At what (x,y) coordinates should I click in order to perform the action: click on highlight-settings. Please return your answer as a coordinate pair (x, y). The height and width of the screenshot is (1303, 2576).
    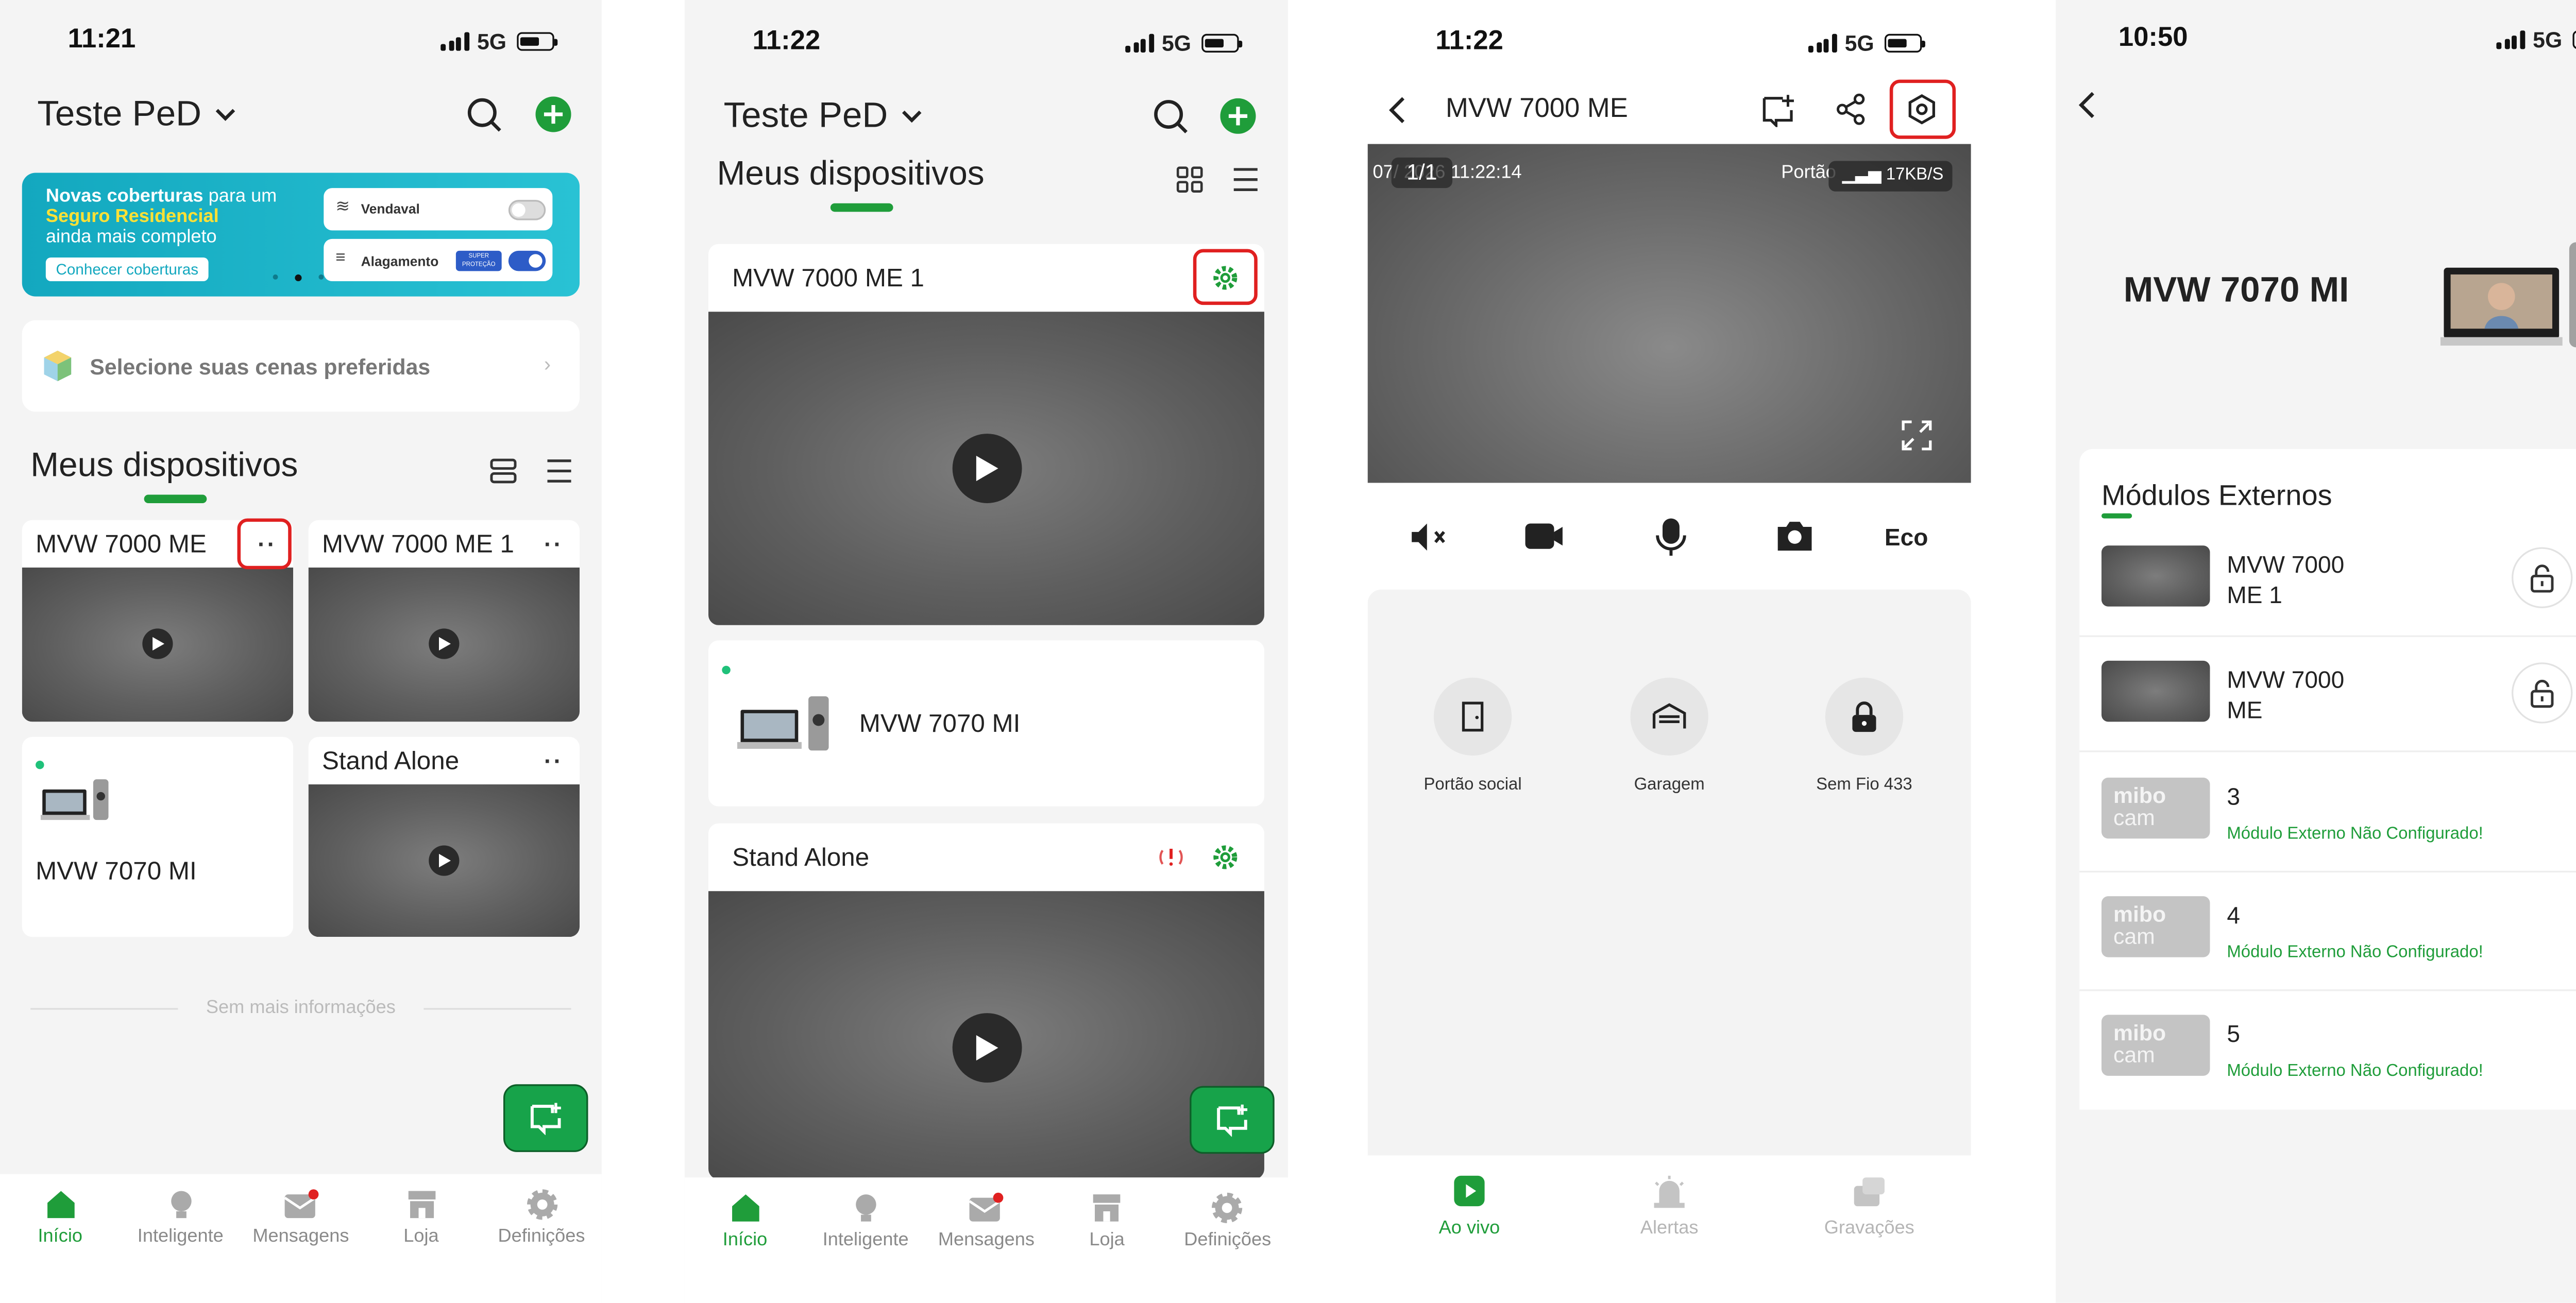
    Looking at the image, I should click on (1225, 277).